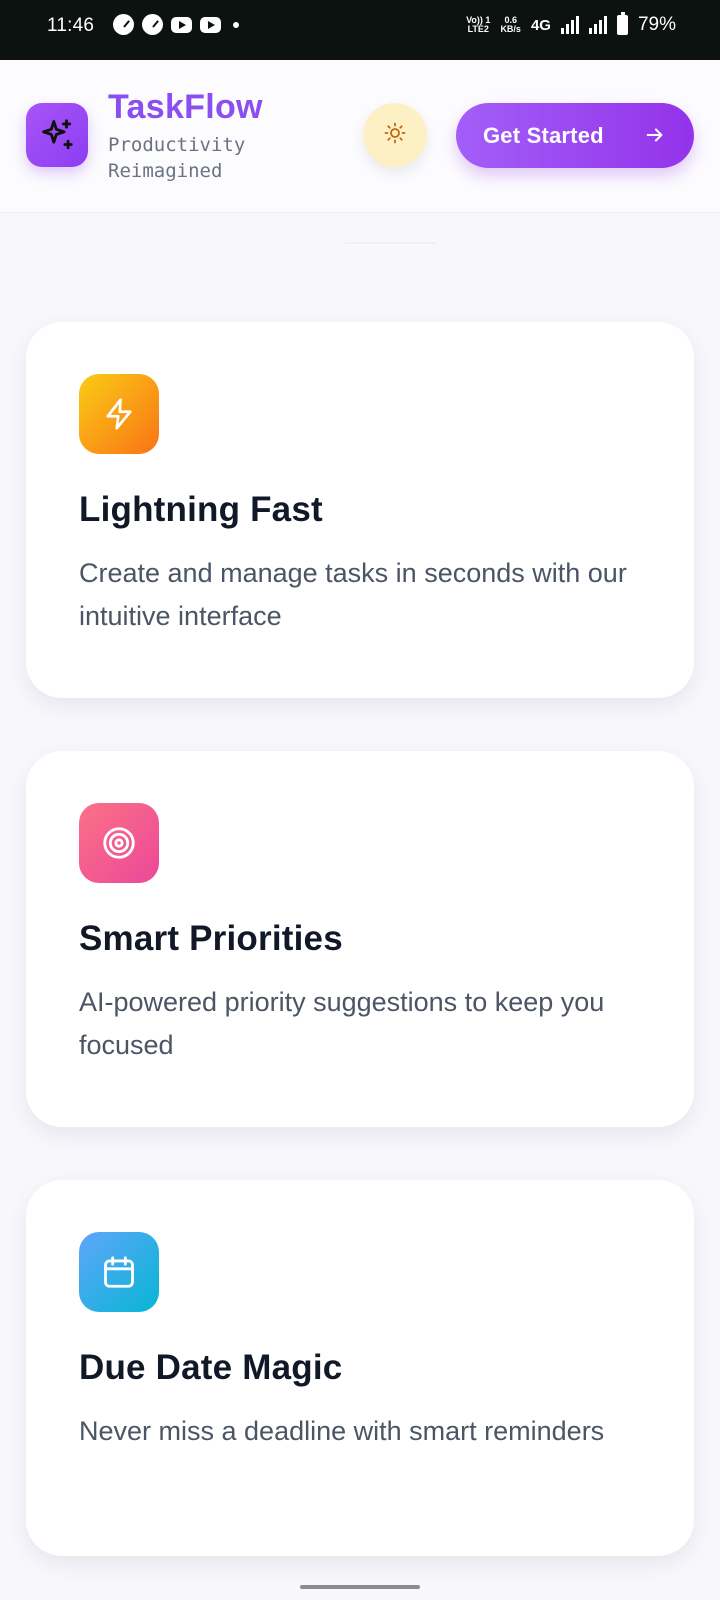  Describe the element at coordinates (177, 158) in the screenshot. I see `app-tagline: Productivity Reimagined` at that location.